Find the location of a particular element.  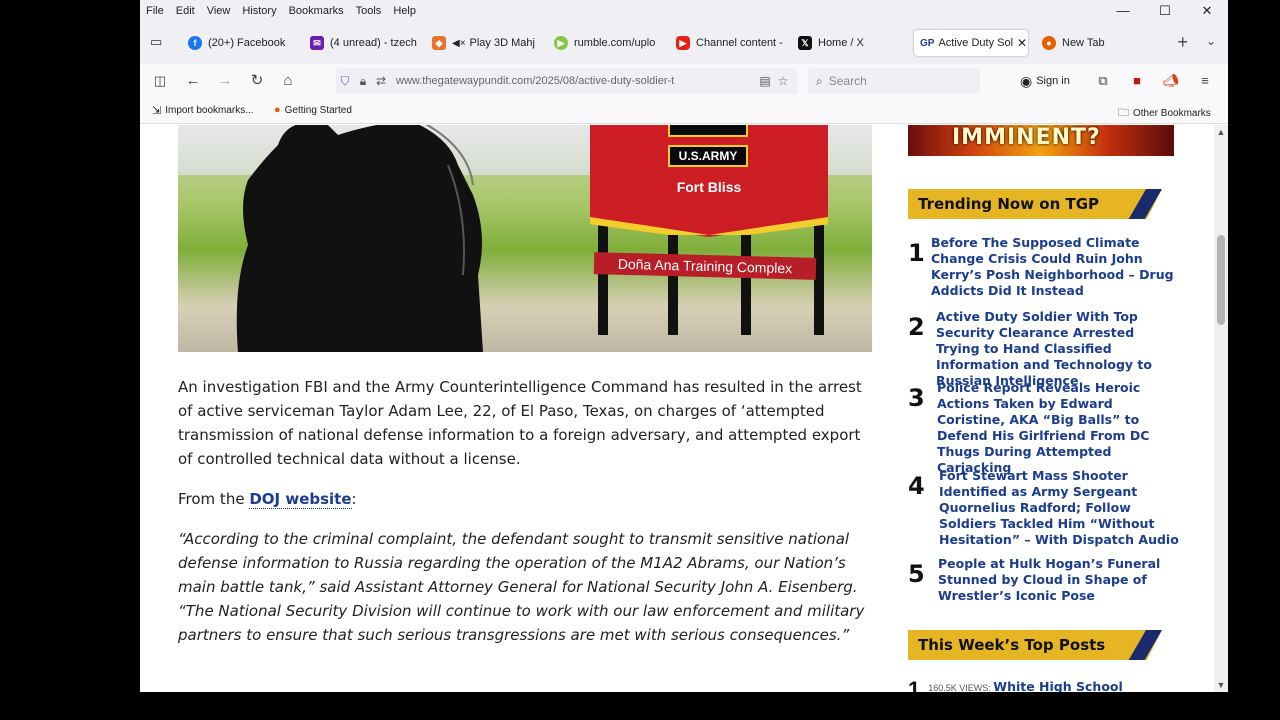

menu-bookmarks: Bookmarks is located at coordinates (316, 11).